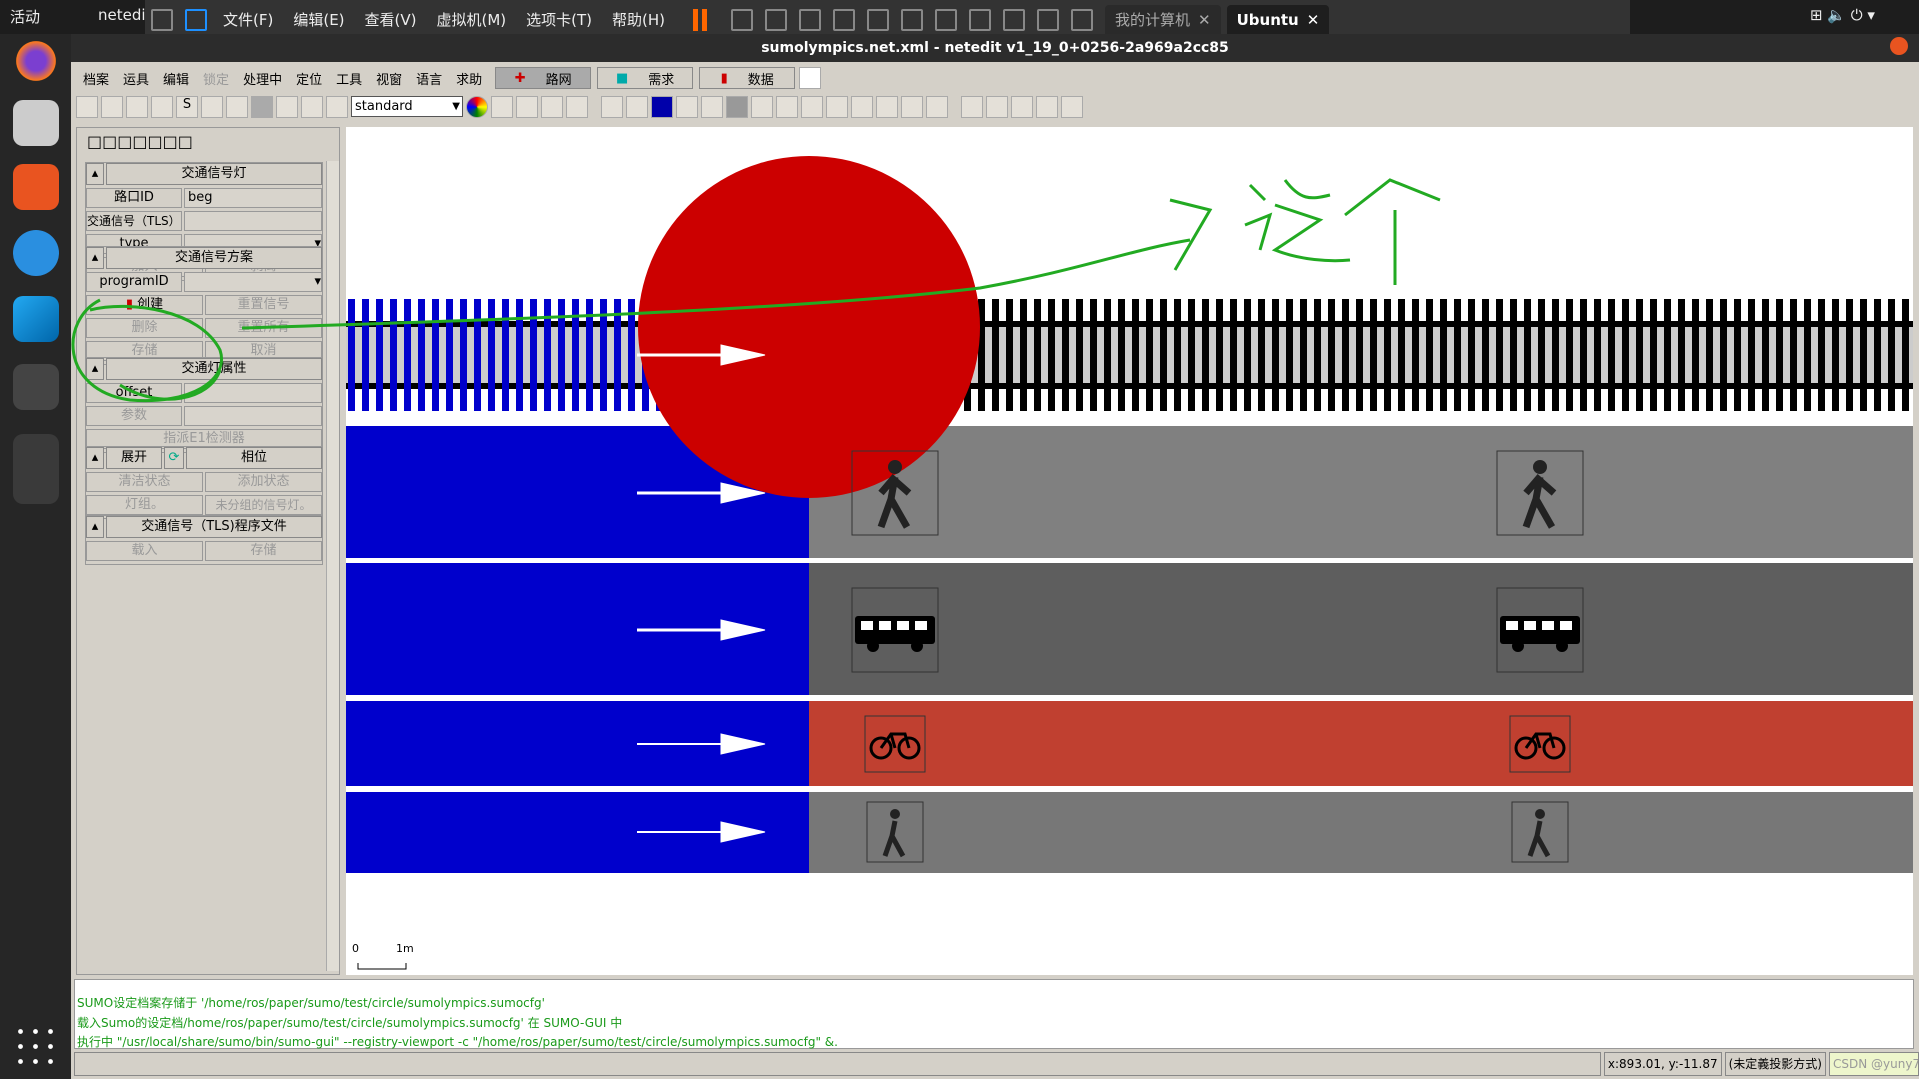 The image size is (1919, 1079). Describe the element at coordinates (253, 198) in the screenshot. I see `junction-id-field: beg` at that location.